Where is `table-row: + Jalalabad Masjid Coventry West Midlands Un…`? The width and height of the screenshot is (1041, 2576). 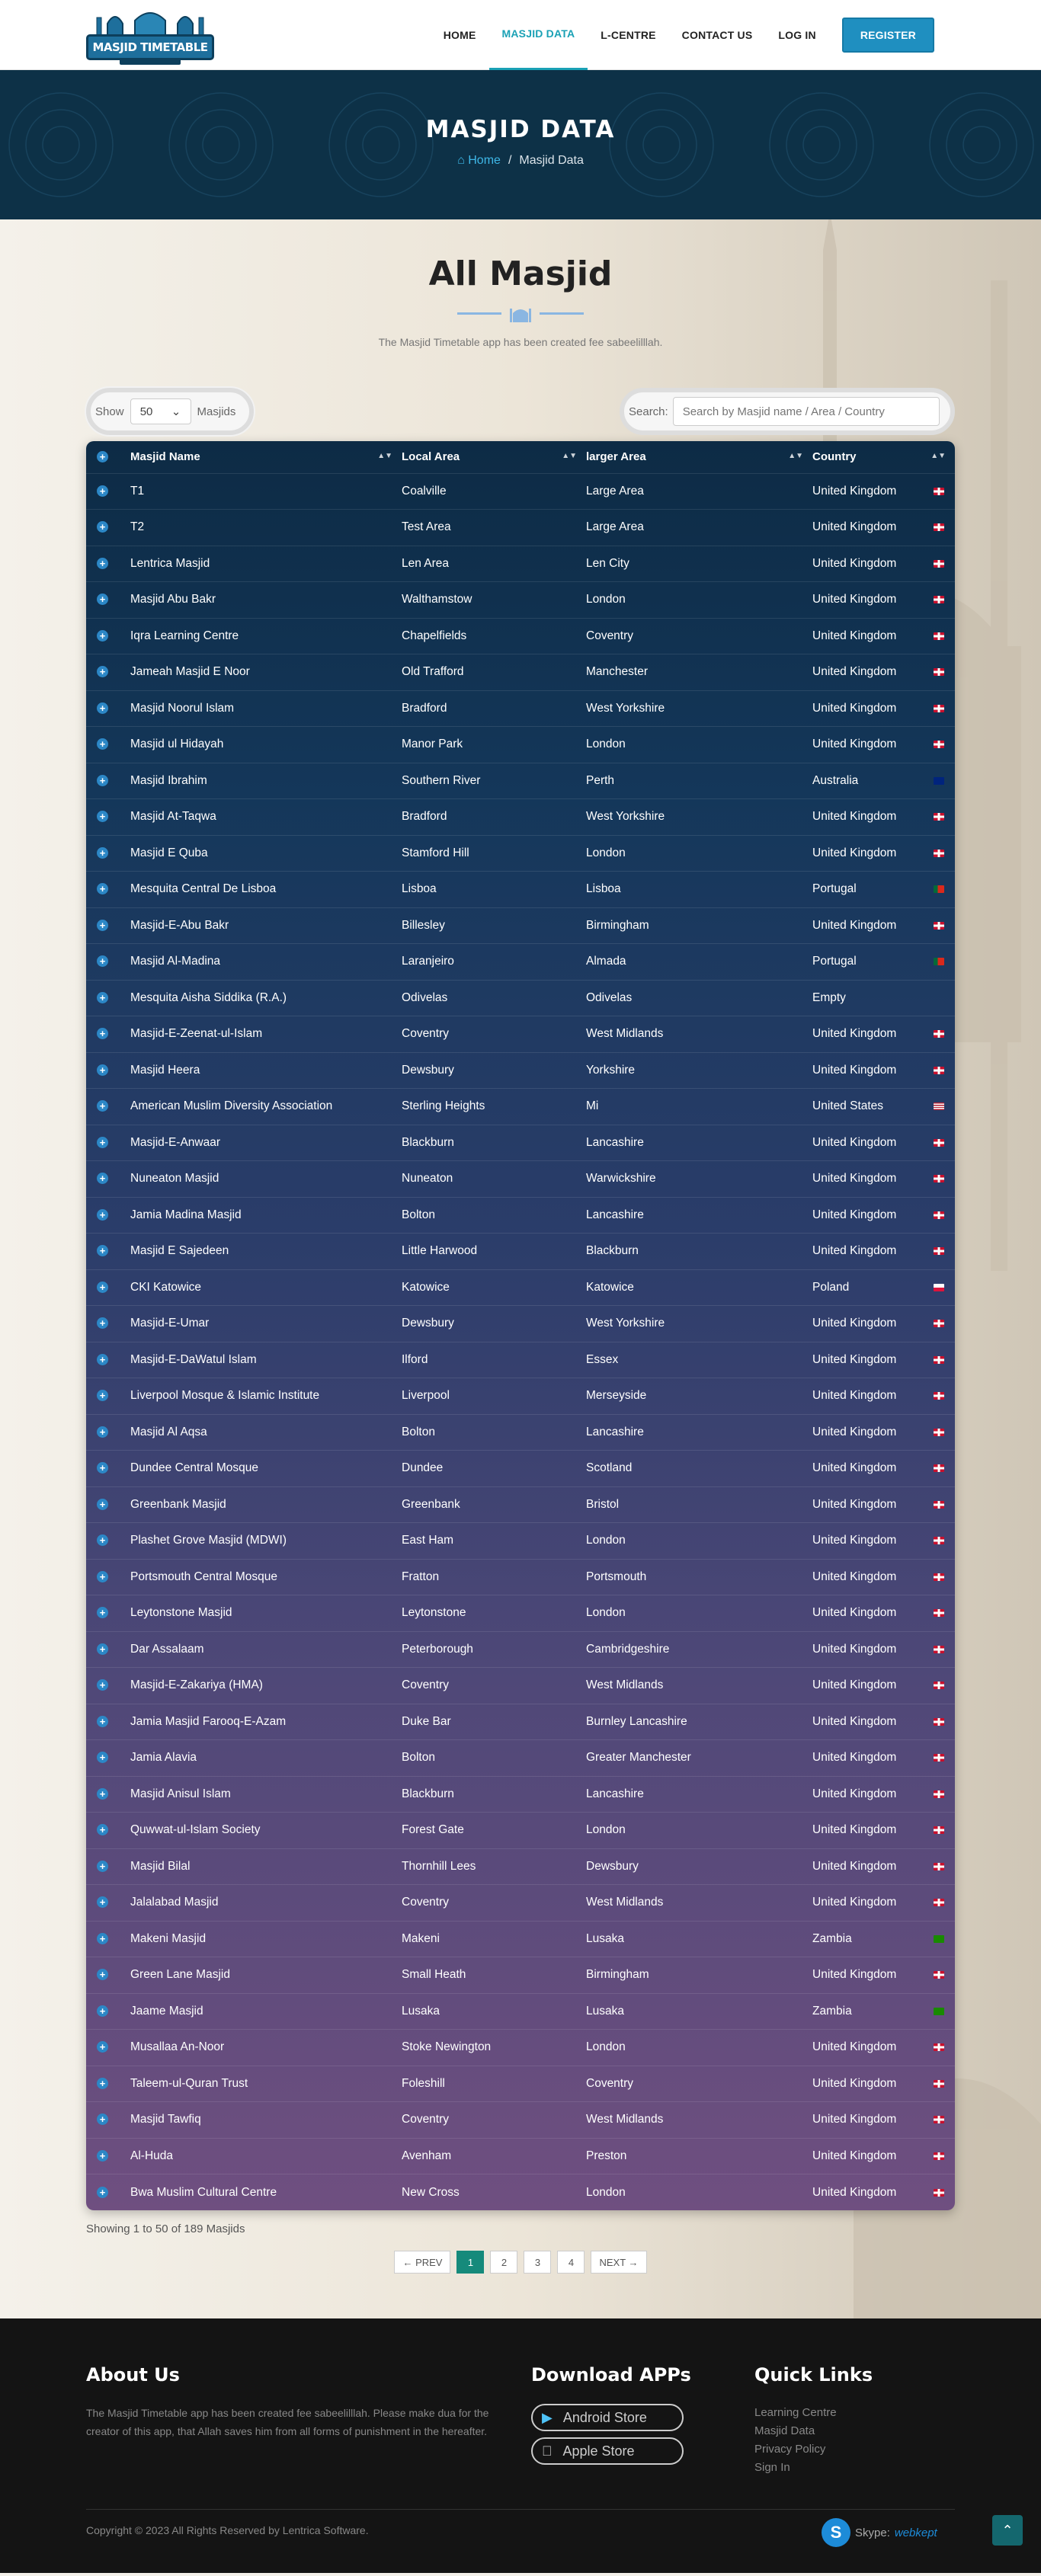
table-row: + Jalalabad Masjid Coventry West Midlands Un… is located at coordinates (520, 1902).